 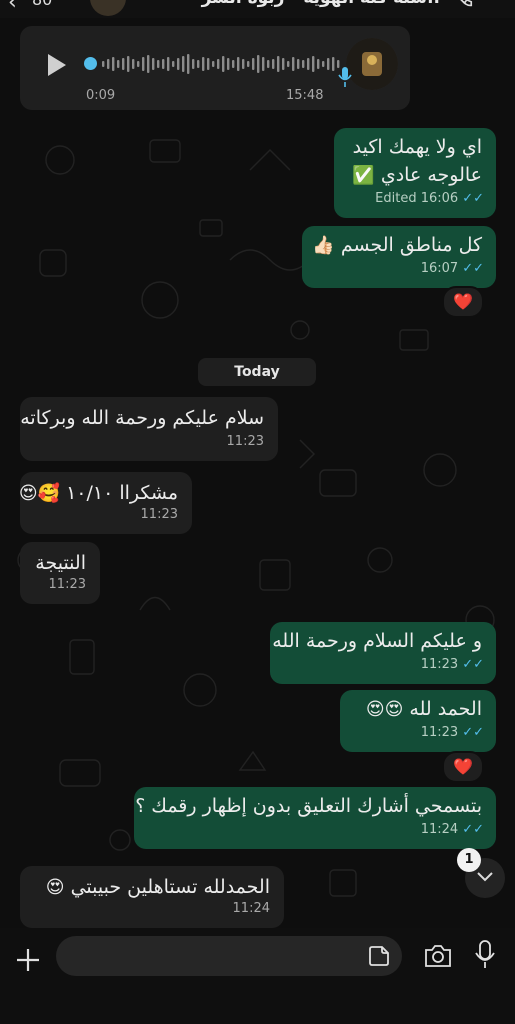 I want to click on message-meta: 11:24 ✓✓, so click(x=452, y=830).